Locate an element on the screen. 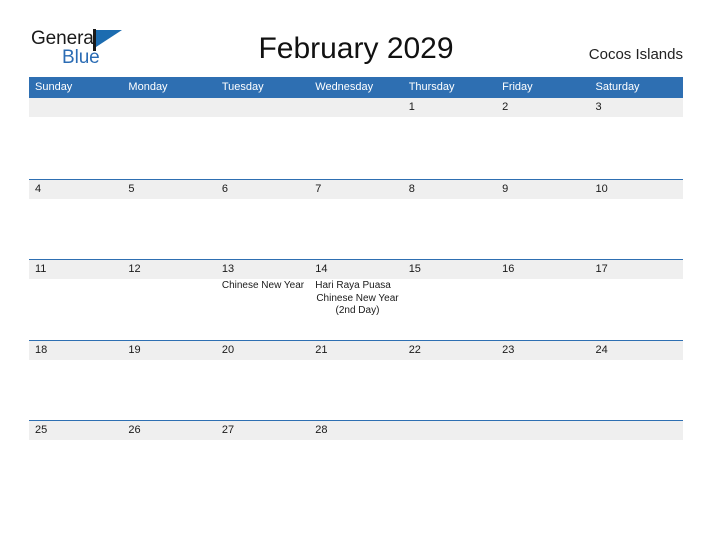  day-cell: 17 is located at coordinates (636, 289).